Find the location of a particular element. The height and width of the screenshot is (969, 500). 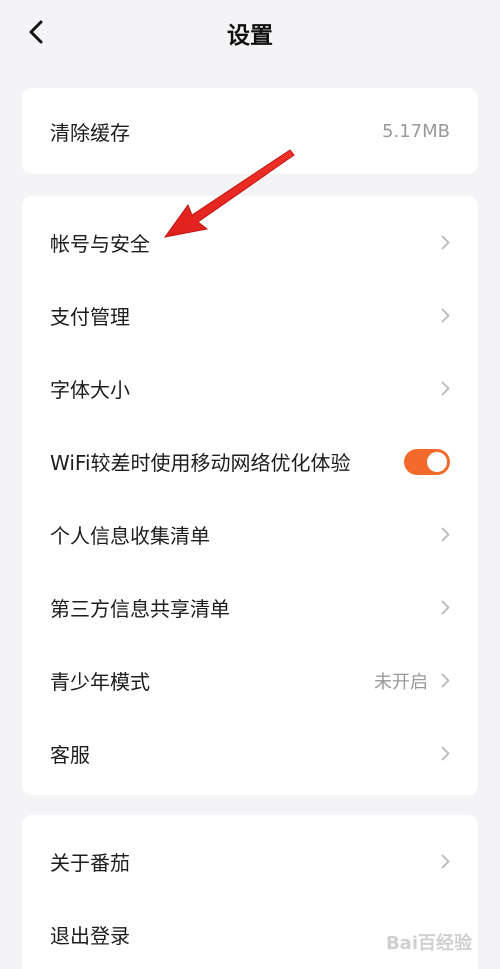

page-title: 设置 is located at coordinates (250, 36).